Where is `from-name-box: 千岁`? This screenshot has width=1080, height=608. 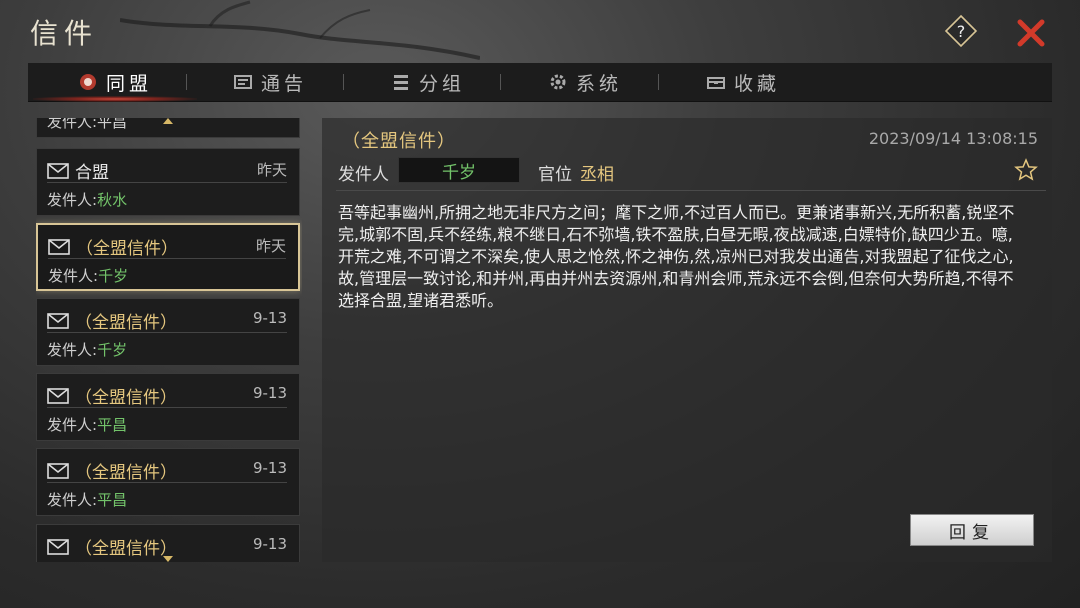 from-name-box: 千岁 is located at coordinates (459, 170).